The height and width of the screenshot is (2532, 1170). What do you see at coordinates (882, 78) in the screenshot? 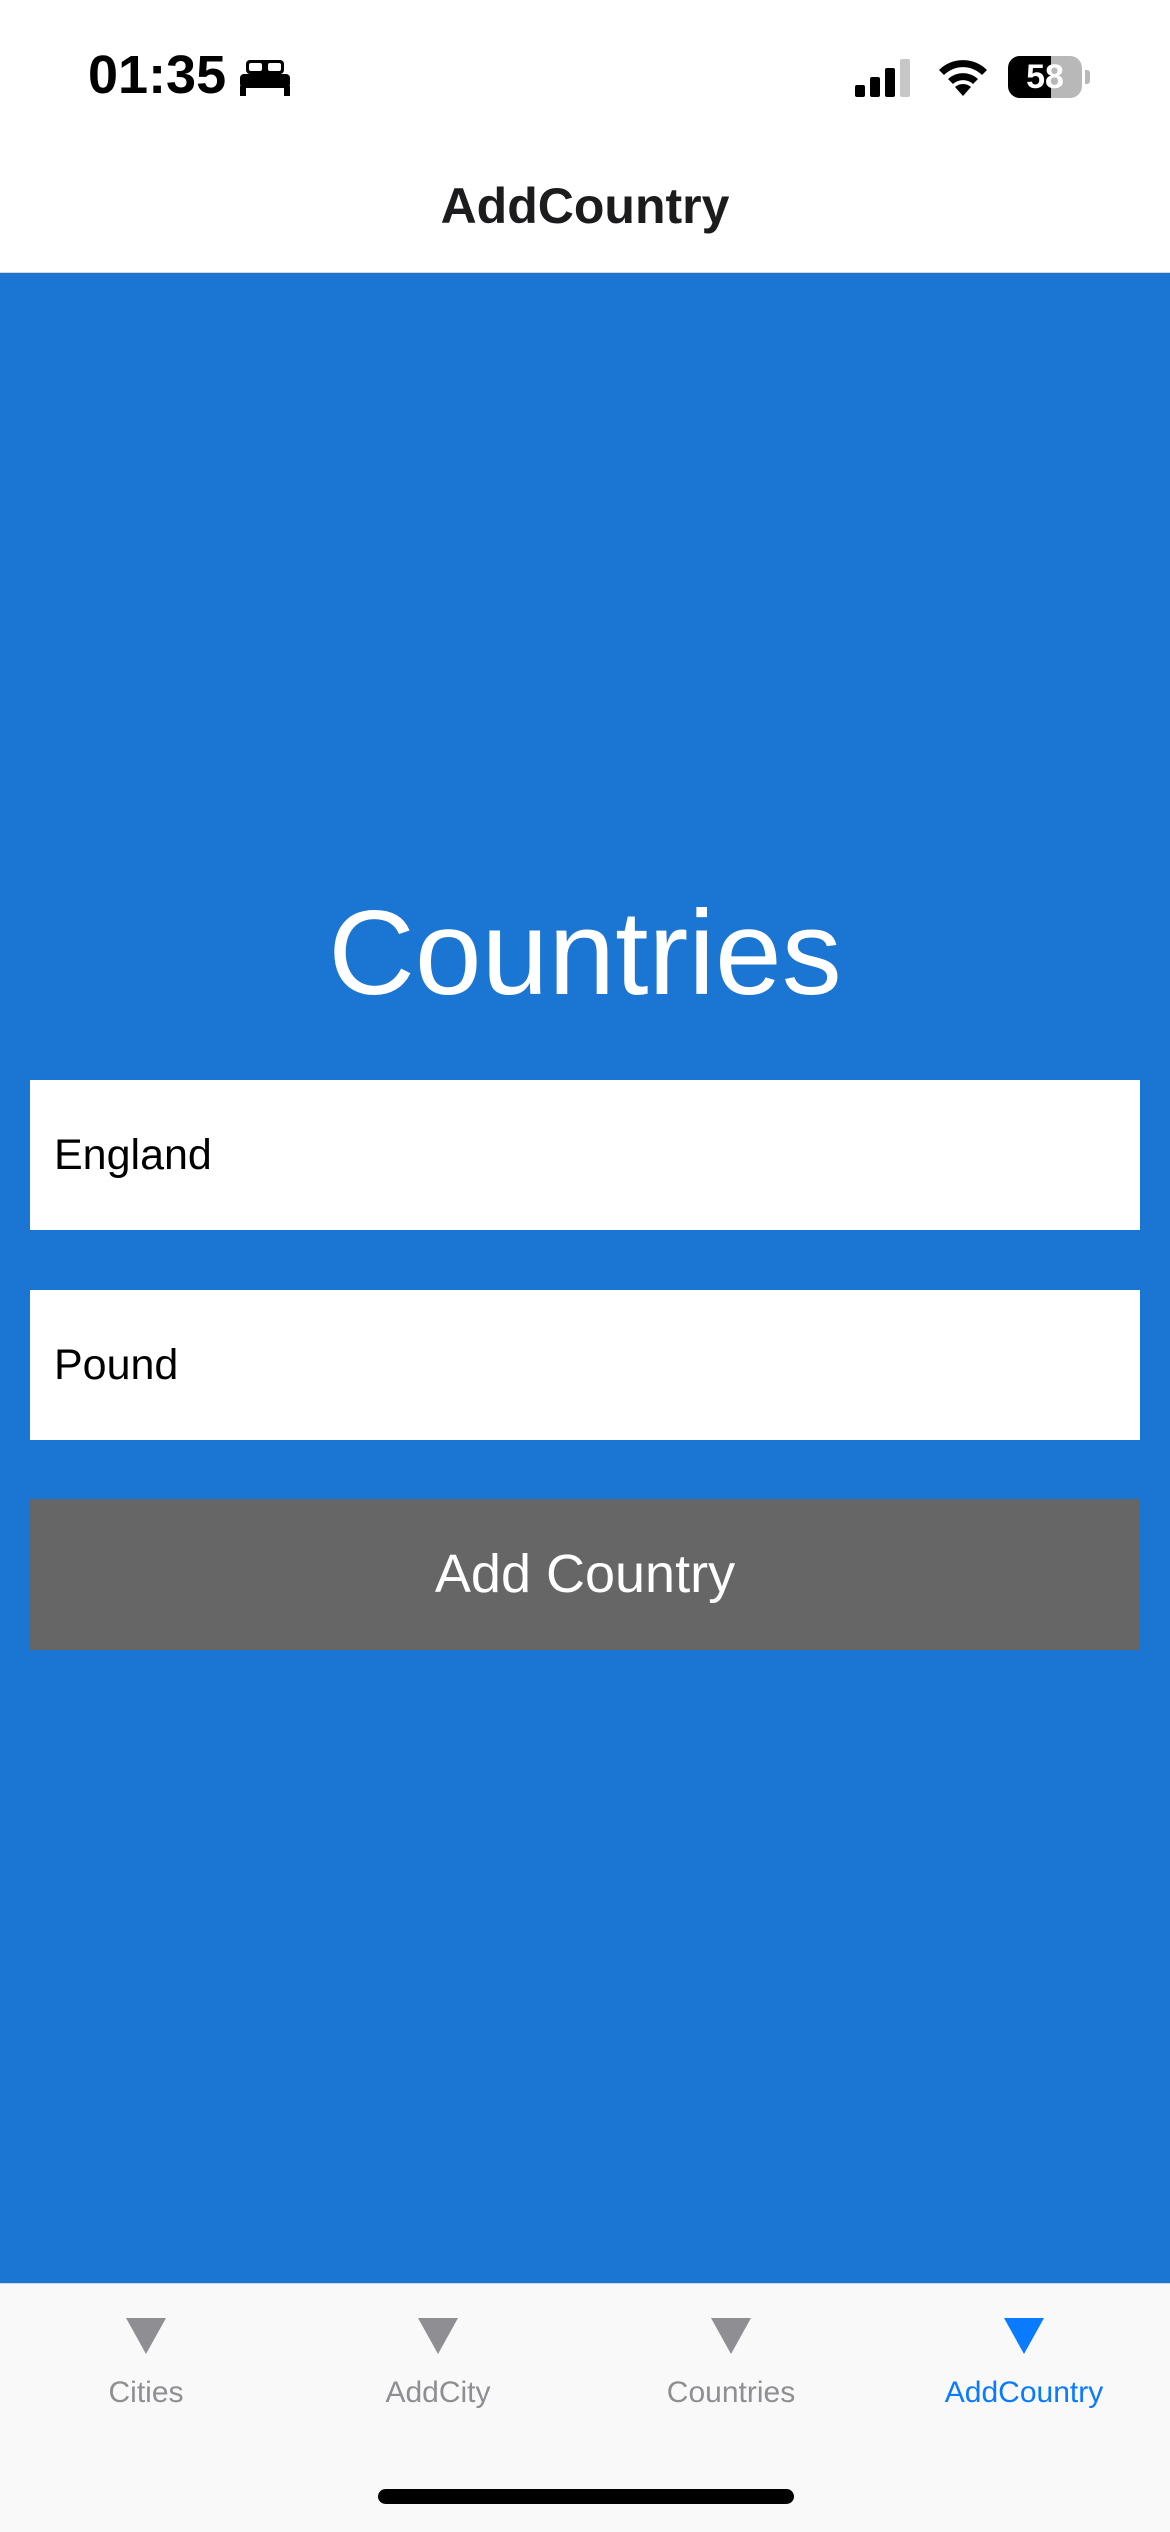
I see `cellular-signal-icon` at bounding box center [882, 78].